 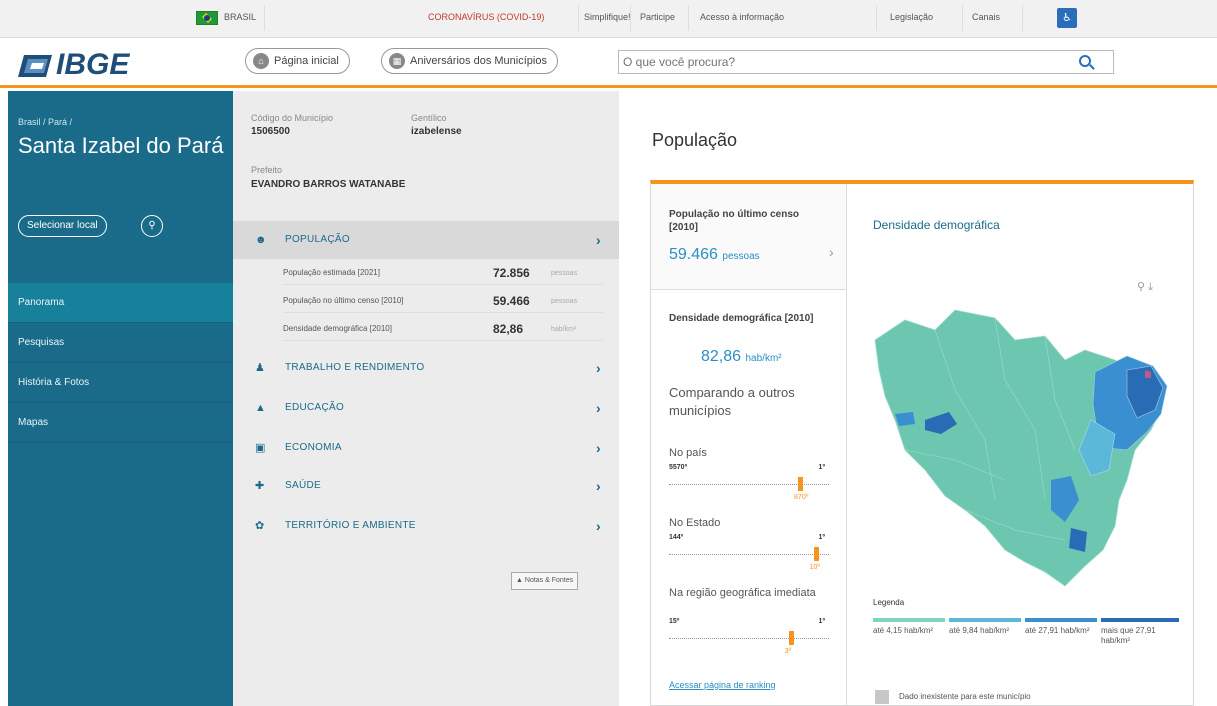 What do you see at coordinates (260, 368) in the screenshot?
I see `worker-icon: ♟` at bounding box center [260, 368].